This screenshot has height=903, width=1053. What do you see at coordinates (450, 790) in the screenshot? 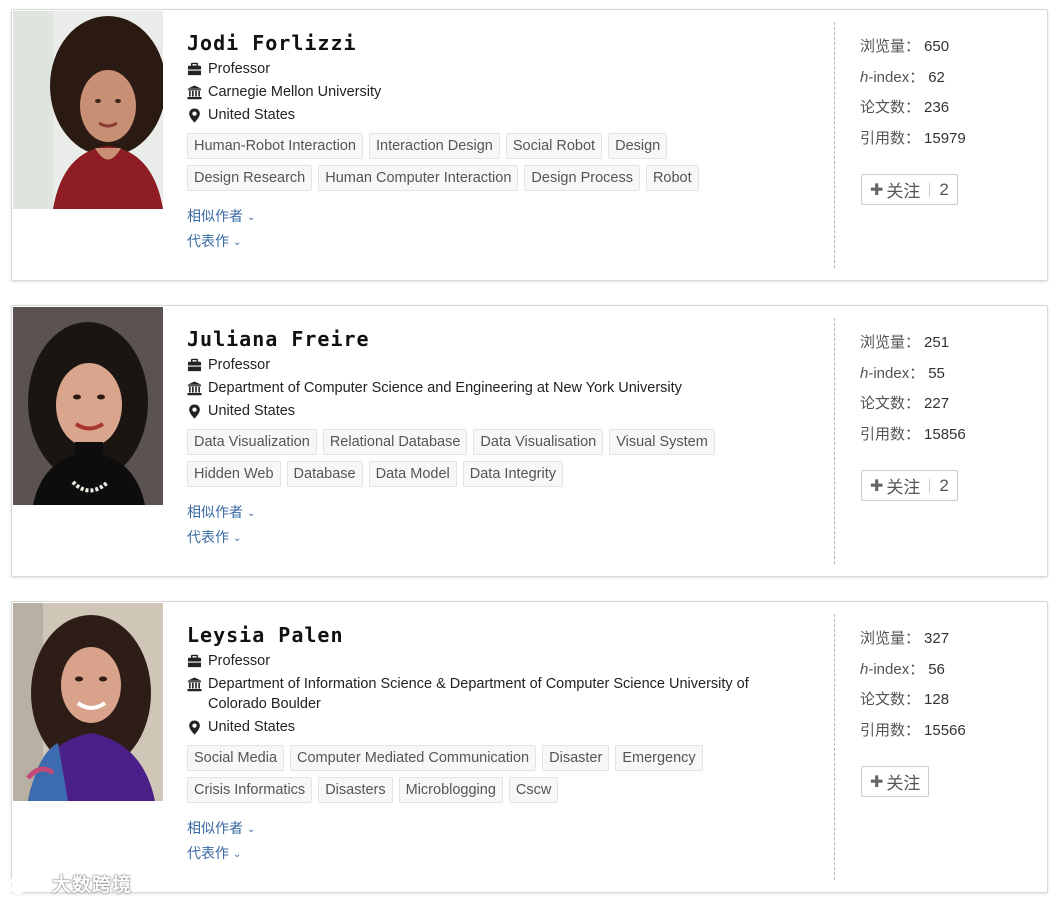
I see `tag: Microblogging` at bounding box center [450, 790].